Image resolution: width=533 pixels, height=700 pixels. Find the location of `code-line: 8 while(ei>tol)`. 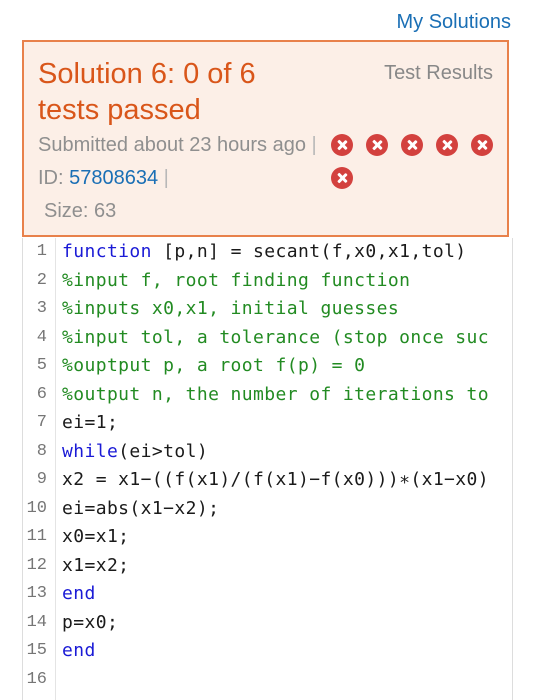

code-line: 8 while(ei>tol) is located at coordinates (267, 452).